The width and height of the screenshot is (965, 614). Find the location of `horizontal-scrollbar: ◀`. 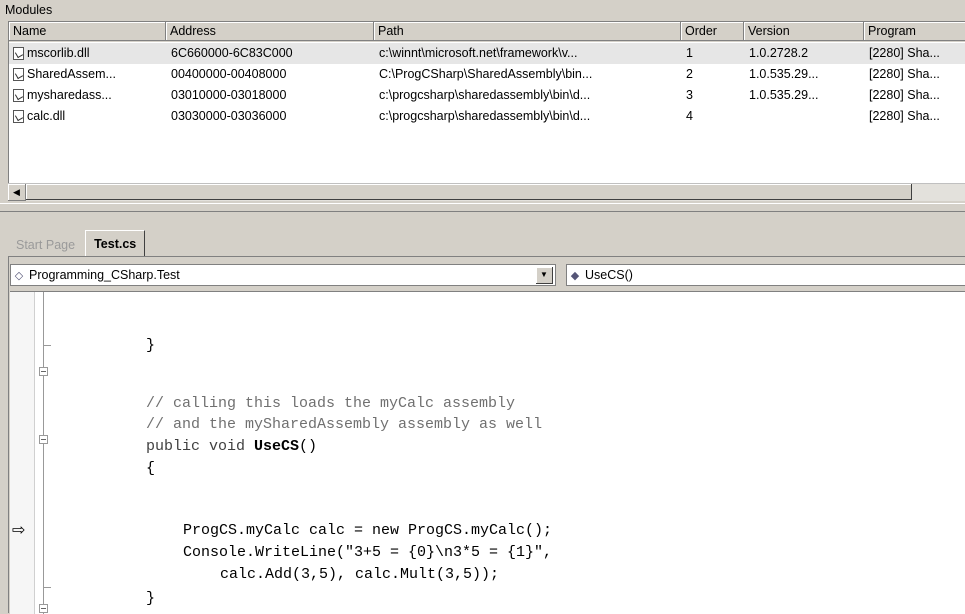

horizontal-scrollbar: ◀ is located at coordinates (486, 192).